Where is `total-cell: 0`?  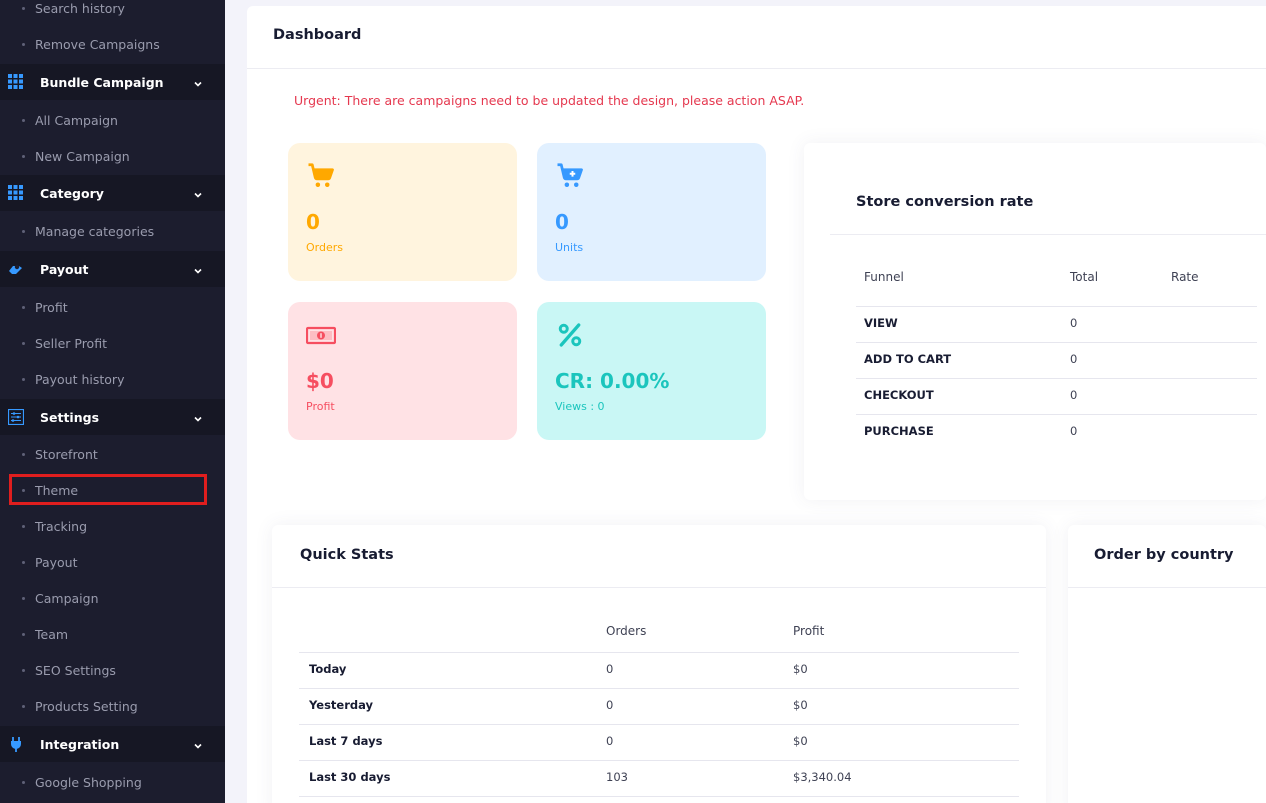
total-cell: 0 is located at coordinates (1074, 359).